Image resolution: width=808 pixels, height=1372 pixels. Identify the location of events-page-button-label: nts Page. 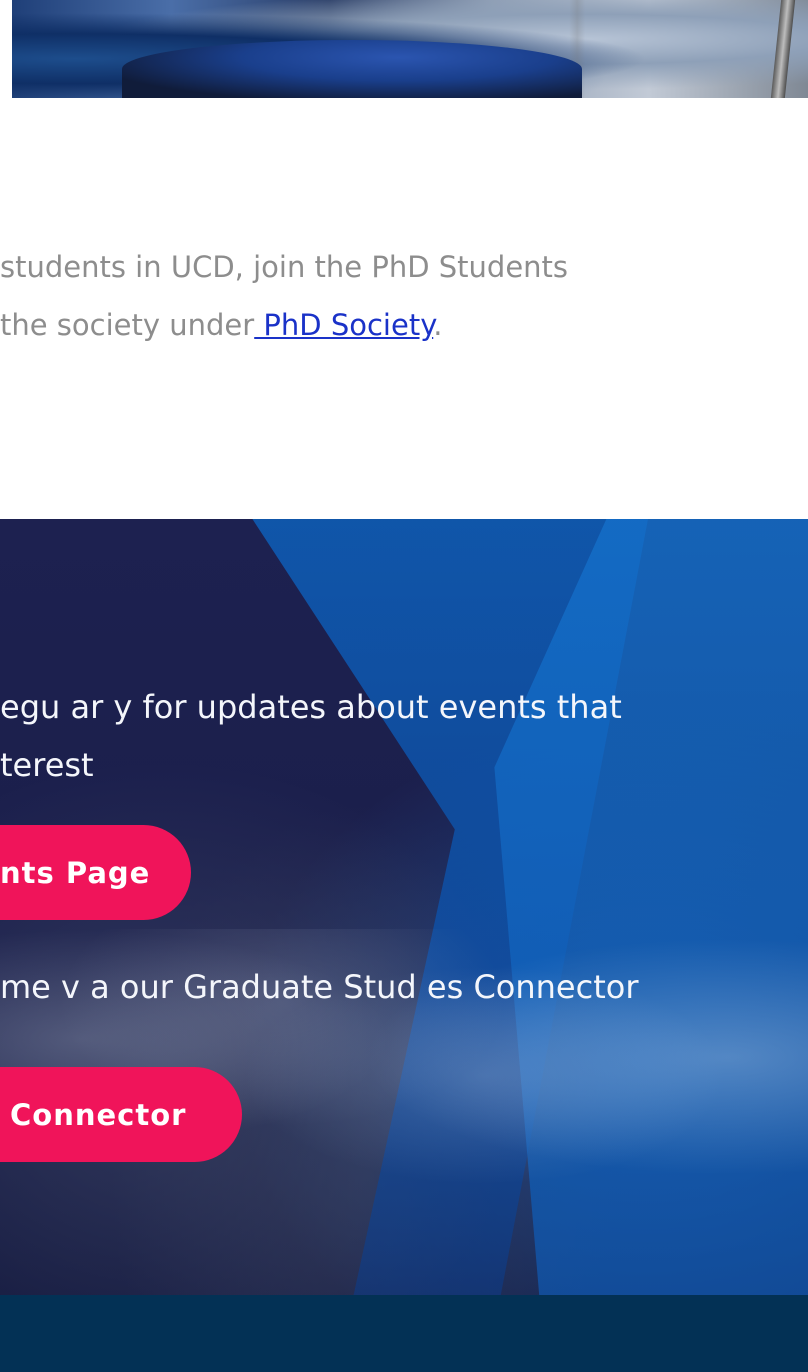
(75, 872).